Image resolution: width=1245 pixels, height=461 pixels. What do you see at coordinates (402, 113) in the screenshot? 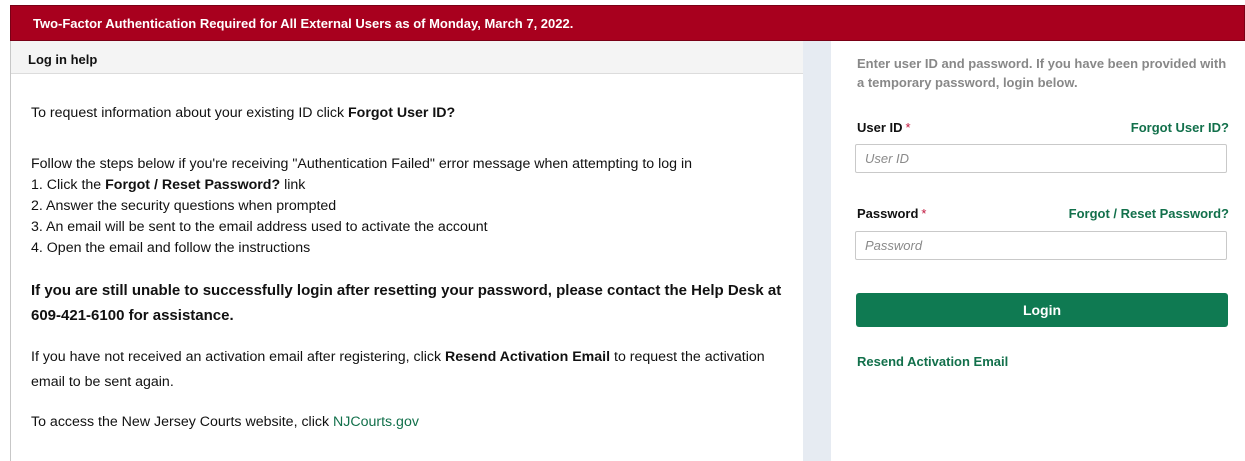
I see `forgot-userid-ref: Forgot User ID?` at bounding box center [402, 113].